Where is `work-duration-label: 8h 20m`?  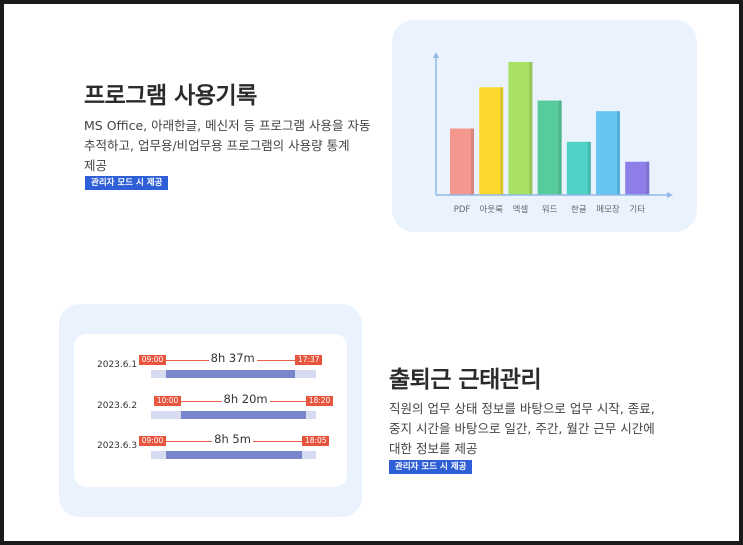 work-duration-label: 8h 20m is located at coordinates (245, 399).